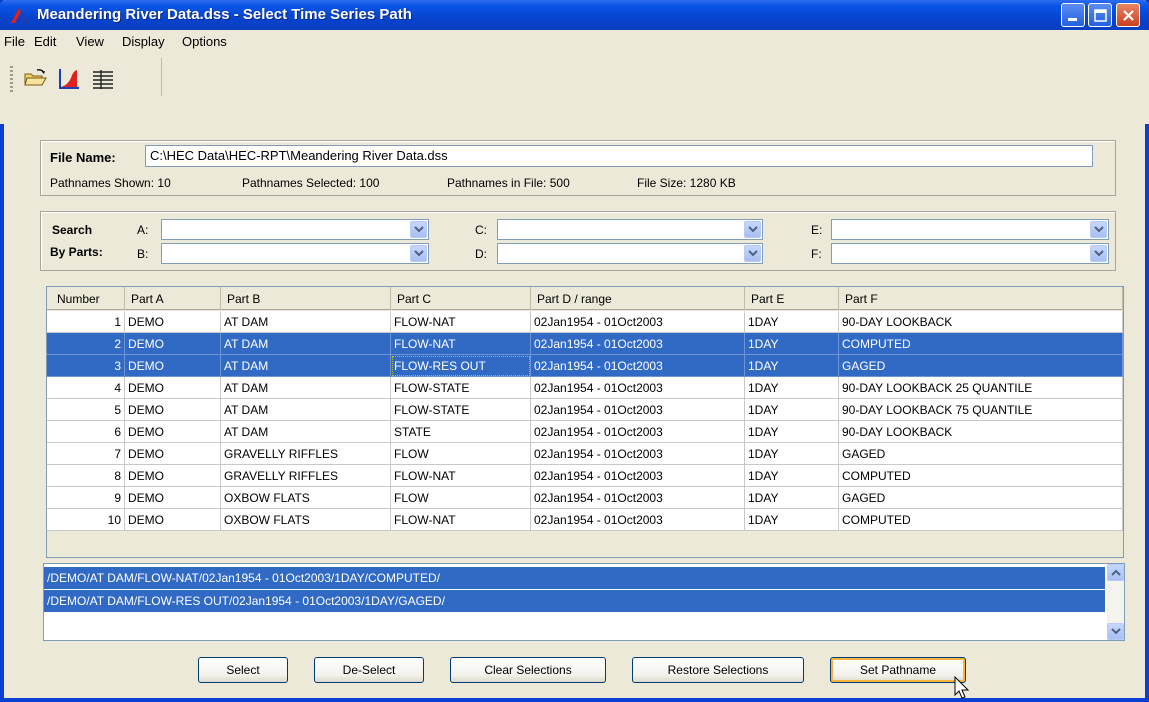 This screenshot has width=1149, height=702. Describe the element at coordinates (143, 41) in the screenshot. I see `menu-display: Display` at that location.